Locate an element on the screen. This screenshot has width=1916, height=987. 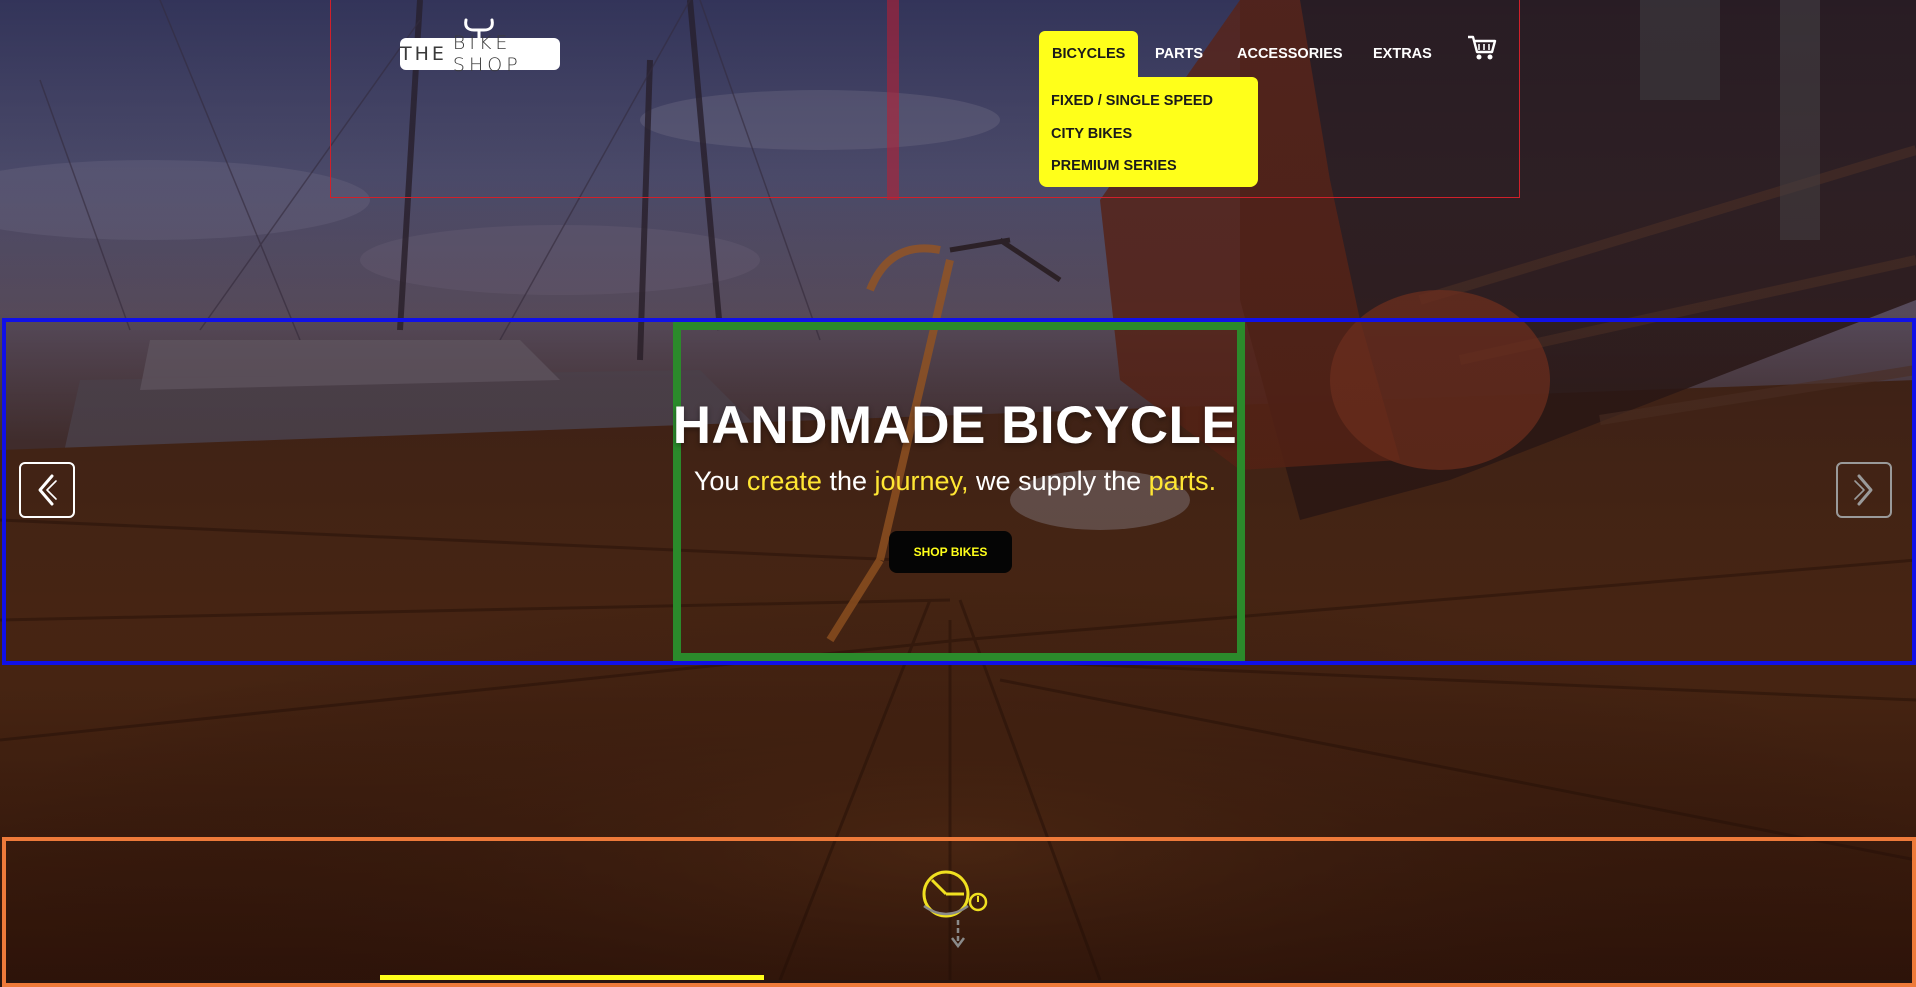
hero-title: HANDMADE BICYCLE is located at coordinates (955, 425).